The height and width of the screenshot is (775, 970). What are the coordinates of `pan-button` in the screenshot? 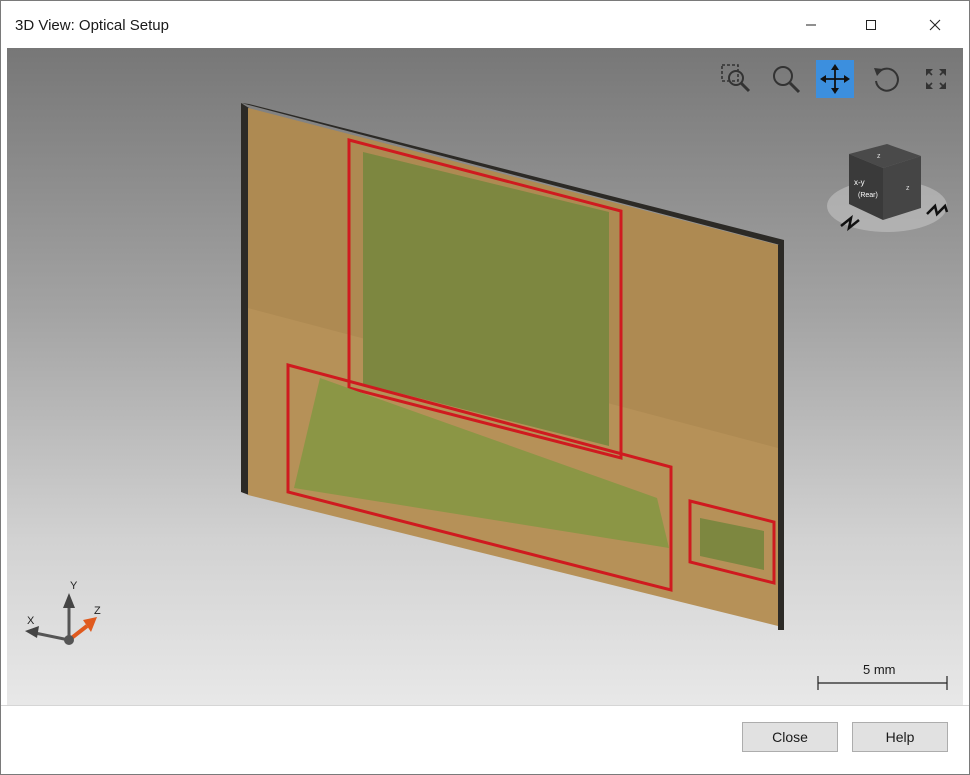 It's located at (835, 79).